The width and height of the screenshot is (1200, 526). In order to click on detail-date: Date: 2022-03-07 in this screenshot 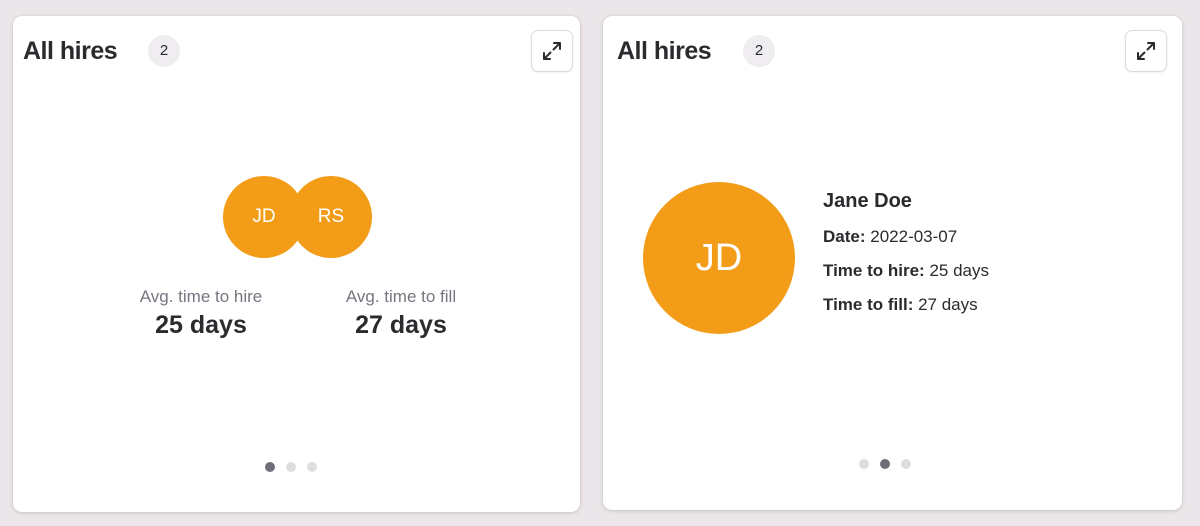, I will do `click(906, 237)`.